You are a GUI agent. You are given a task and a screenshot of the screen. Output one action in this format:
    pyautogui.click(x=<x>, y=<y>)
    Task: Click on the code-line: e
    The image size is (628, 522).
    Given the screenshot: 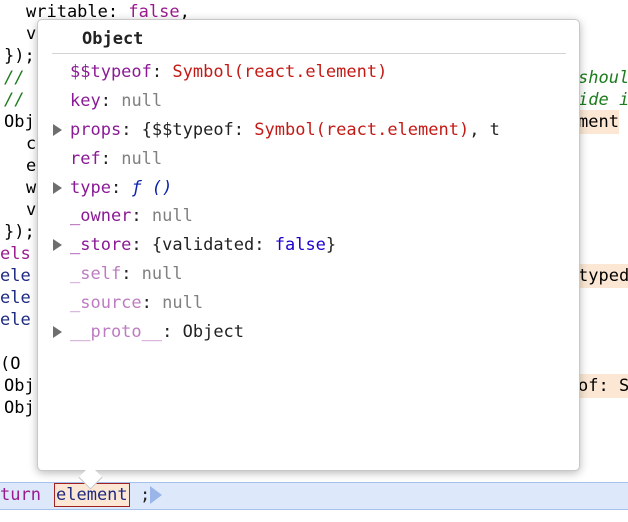 What is the action you would take?
    pyautogui.click(x=31, y=166)
    